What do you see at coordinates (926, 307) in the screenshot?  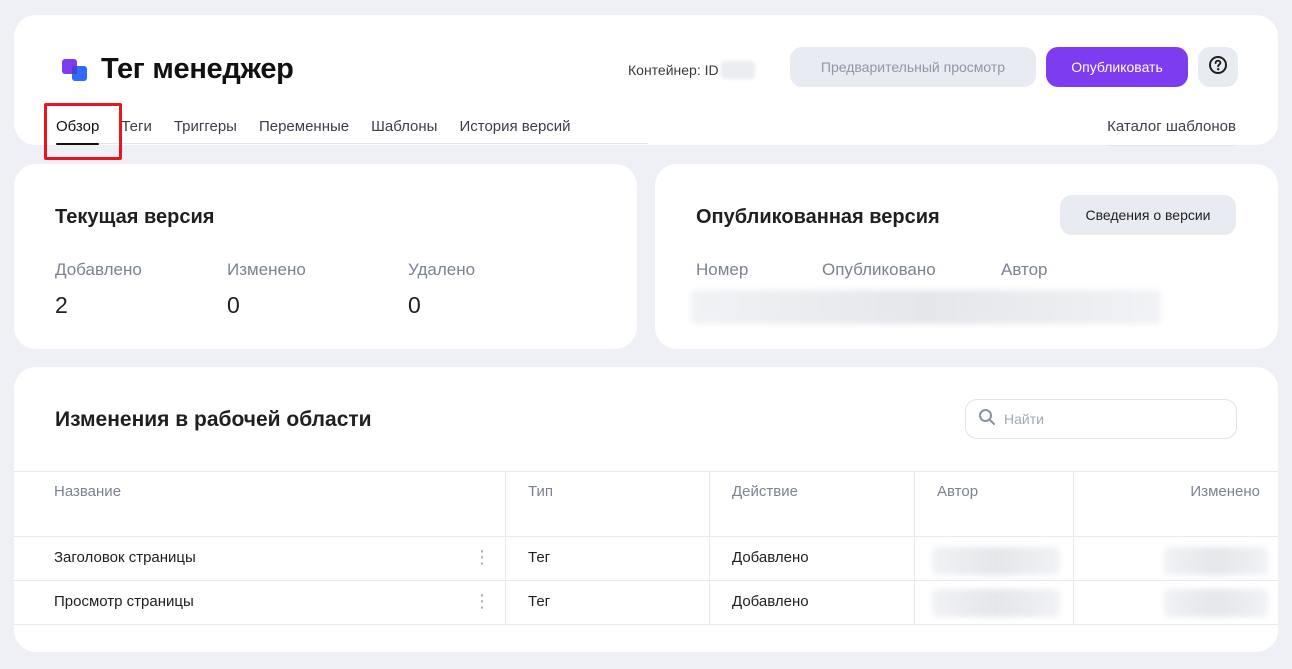 I see `published-values-redacted` at bounding box center [926, 307].